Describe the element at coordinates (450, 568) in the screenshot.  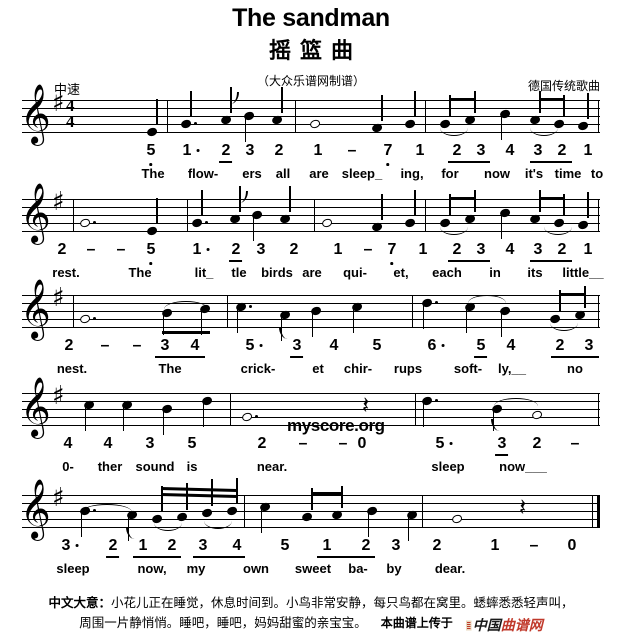
I see `lyric-syllable: dear.` at that location.